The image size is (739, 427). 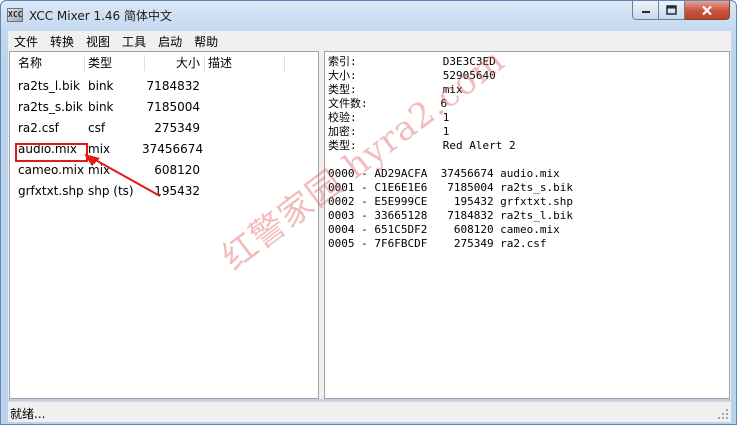 I want to click on menu-bar: 文件 转换 视图 工具 启动 帮助, so click(x=369, y=41).